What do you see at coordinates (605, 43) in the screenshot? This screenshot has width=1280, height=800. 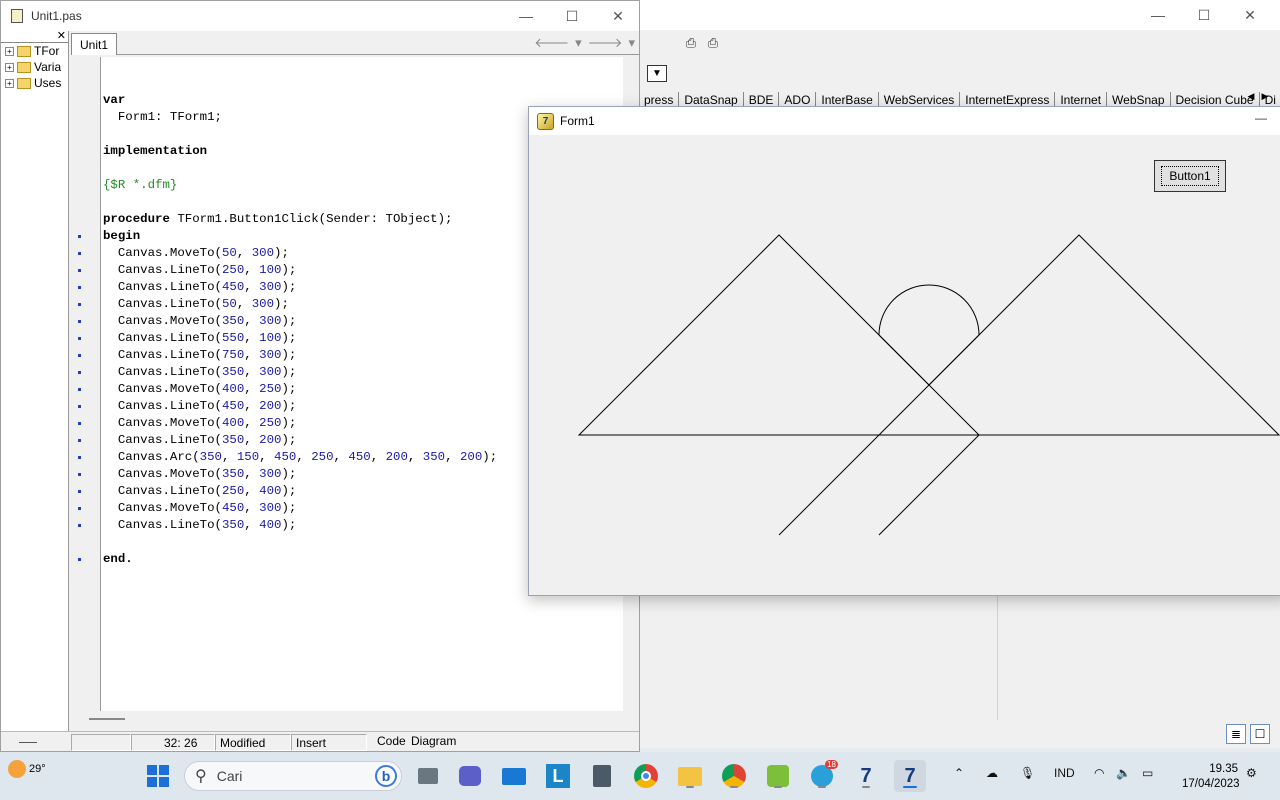 I see `forward-arrow-icon: 🡒` at bounding box center [605, 43].